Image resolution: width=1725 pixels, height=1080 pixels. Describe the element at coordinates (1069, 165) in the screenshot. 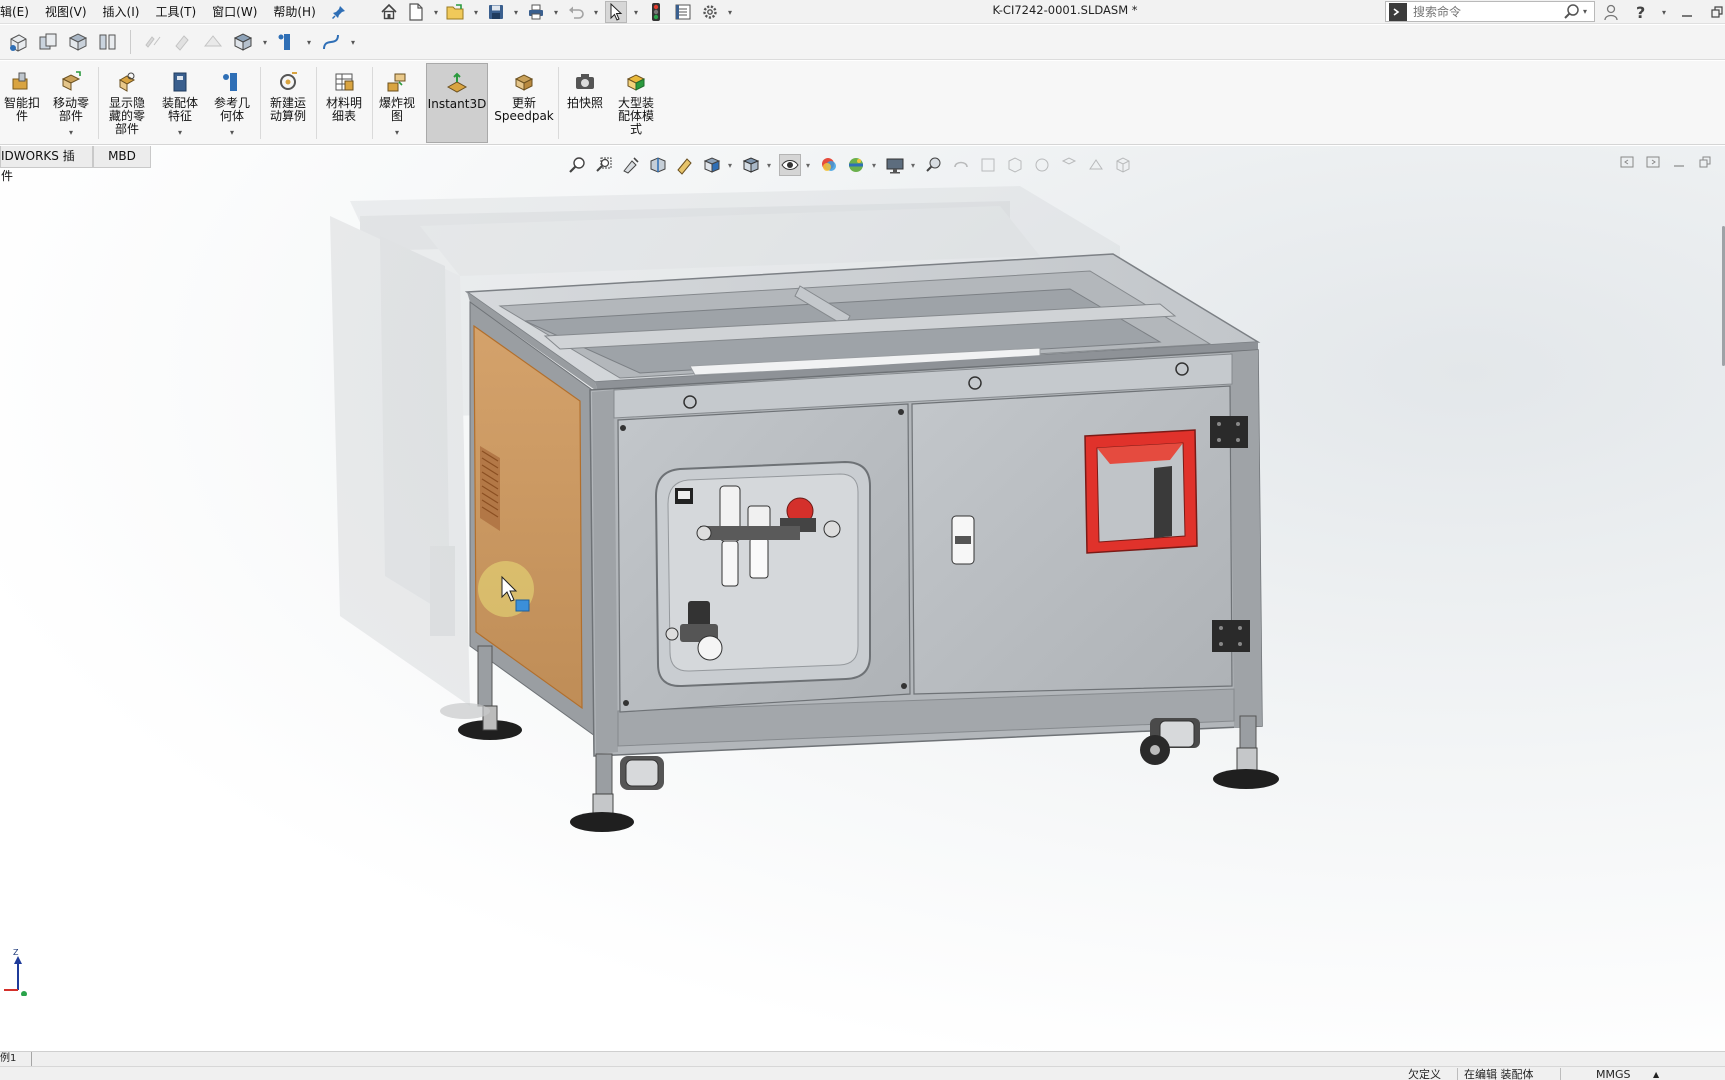

I see `view-right-icon` at that location.